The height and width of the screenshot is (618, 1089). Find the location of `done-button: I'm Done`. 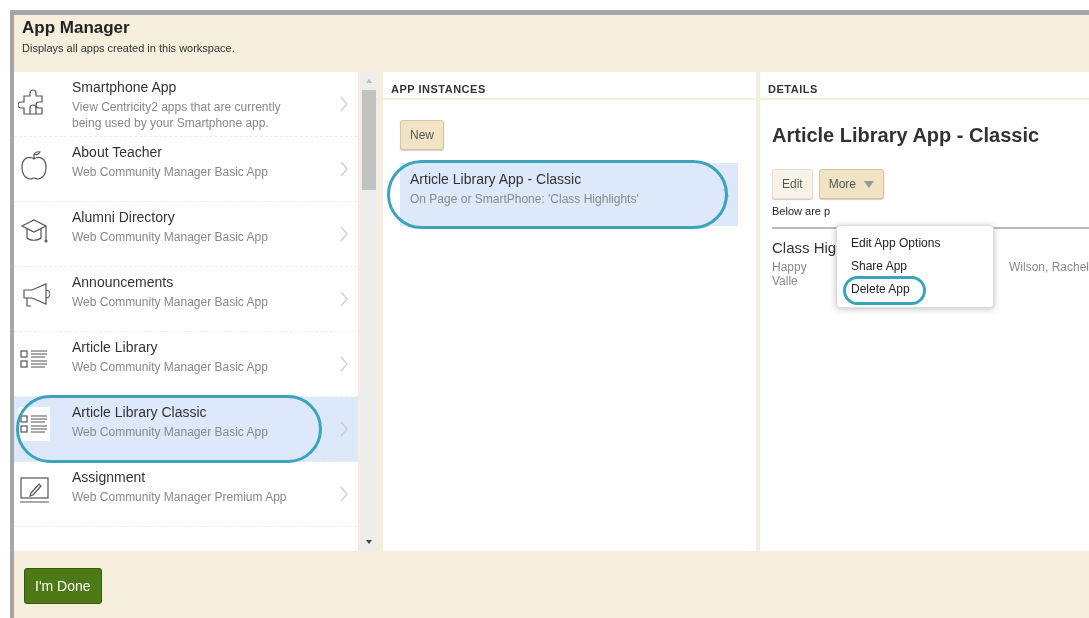

done-button: I'm Done is located at coordinates (63, 586).